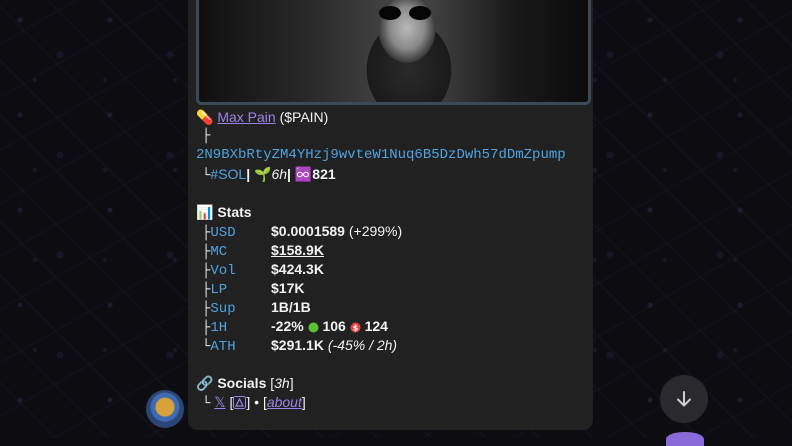 The height and width of the screenshot is (446, 792). I want to click on link-icon: 🔗, so click(205, 383).